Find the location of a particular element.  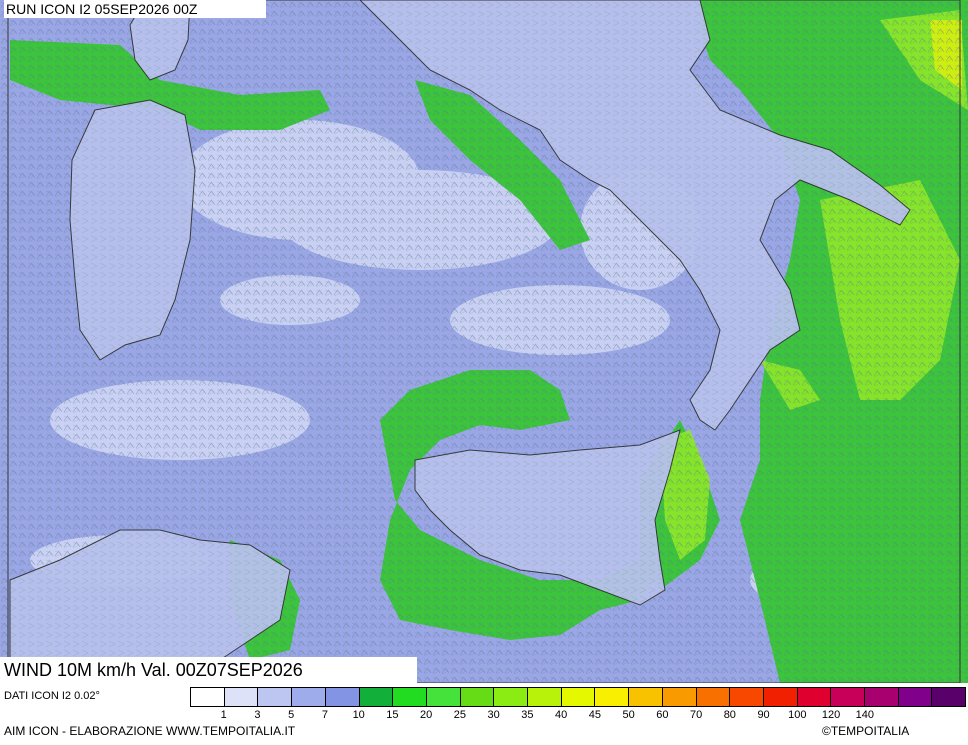

legend-tick-label: 25 is located at coordinates (460, 715).